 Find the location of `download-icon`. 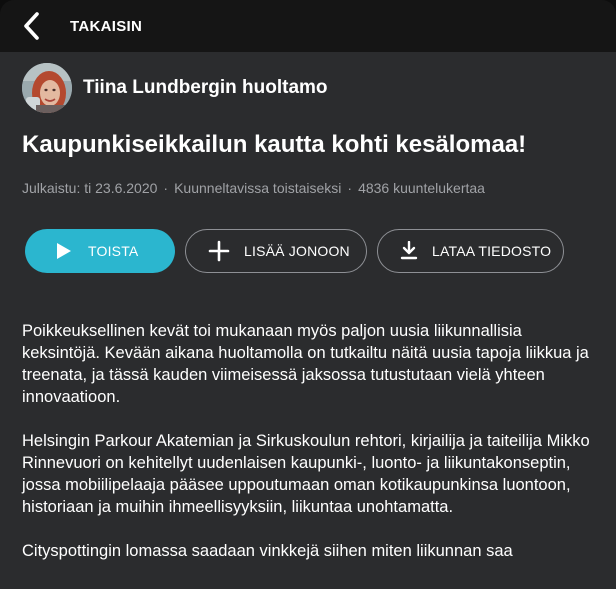

download-icon is located at coordinates (409, 251).